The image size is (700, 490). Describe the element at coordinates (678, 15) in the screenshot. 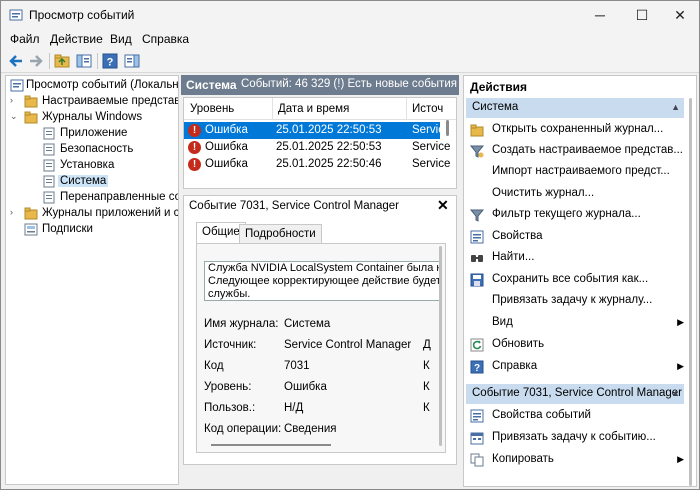

I see `close-button: ✕` at that location.